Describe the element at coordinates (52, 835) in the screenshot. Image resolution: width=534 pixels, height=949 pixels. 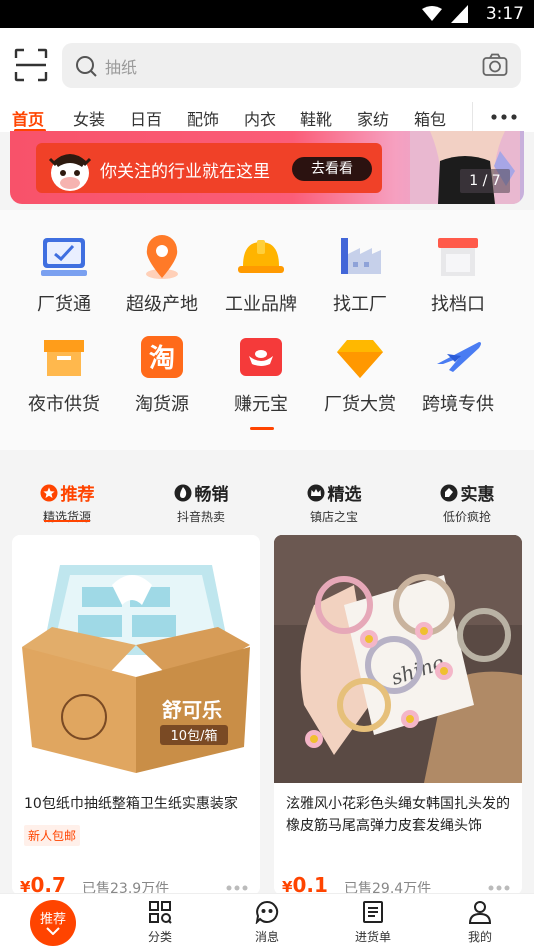
I see `free-shipping-badge: 新人包邮` at that location.